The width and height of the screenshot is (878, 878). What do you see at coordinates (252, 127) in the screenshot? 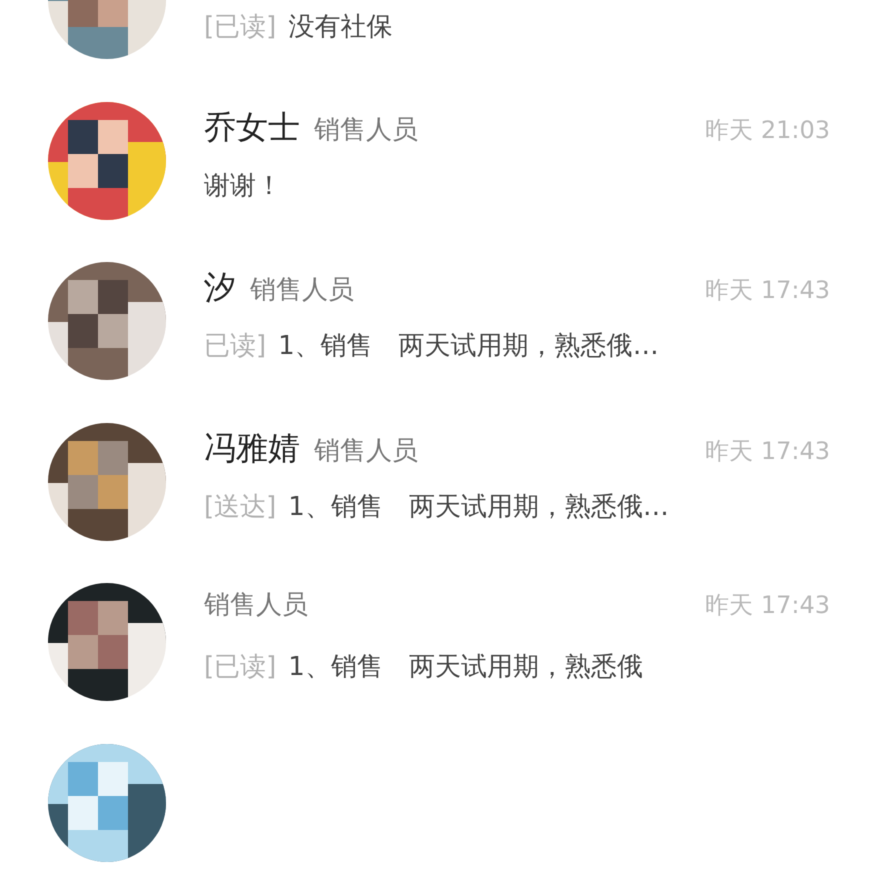
I see `contact-name: 乔女士` at bounding box center [252, 127].